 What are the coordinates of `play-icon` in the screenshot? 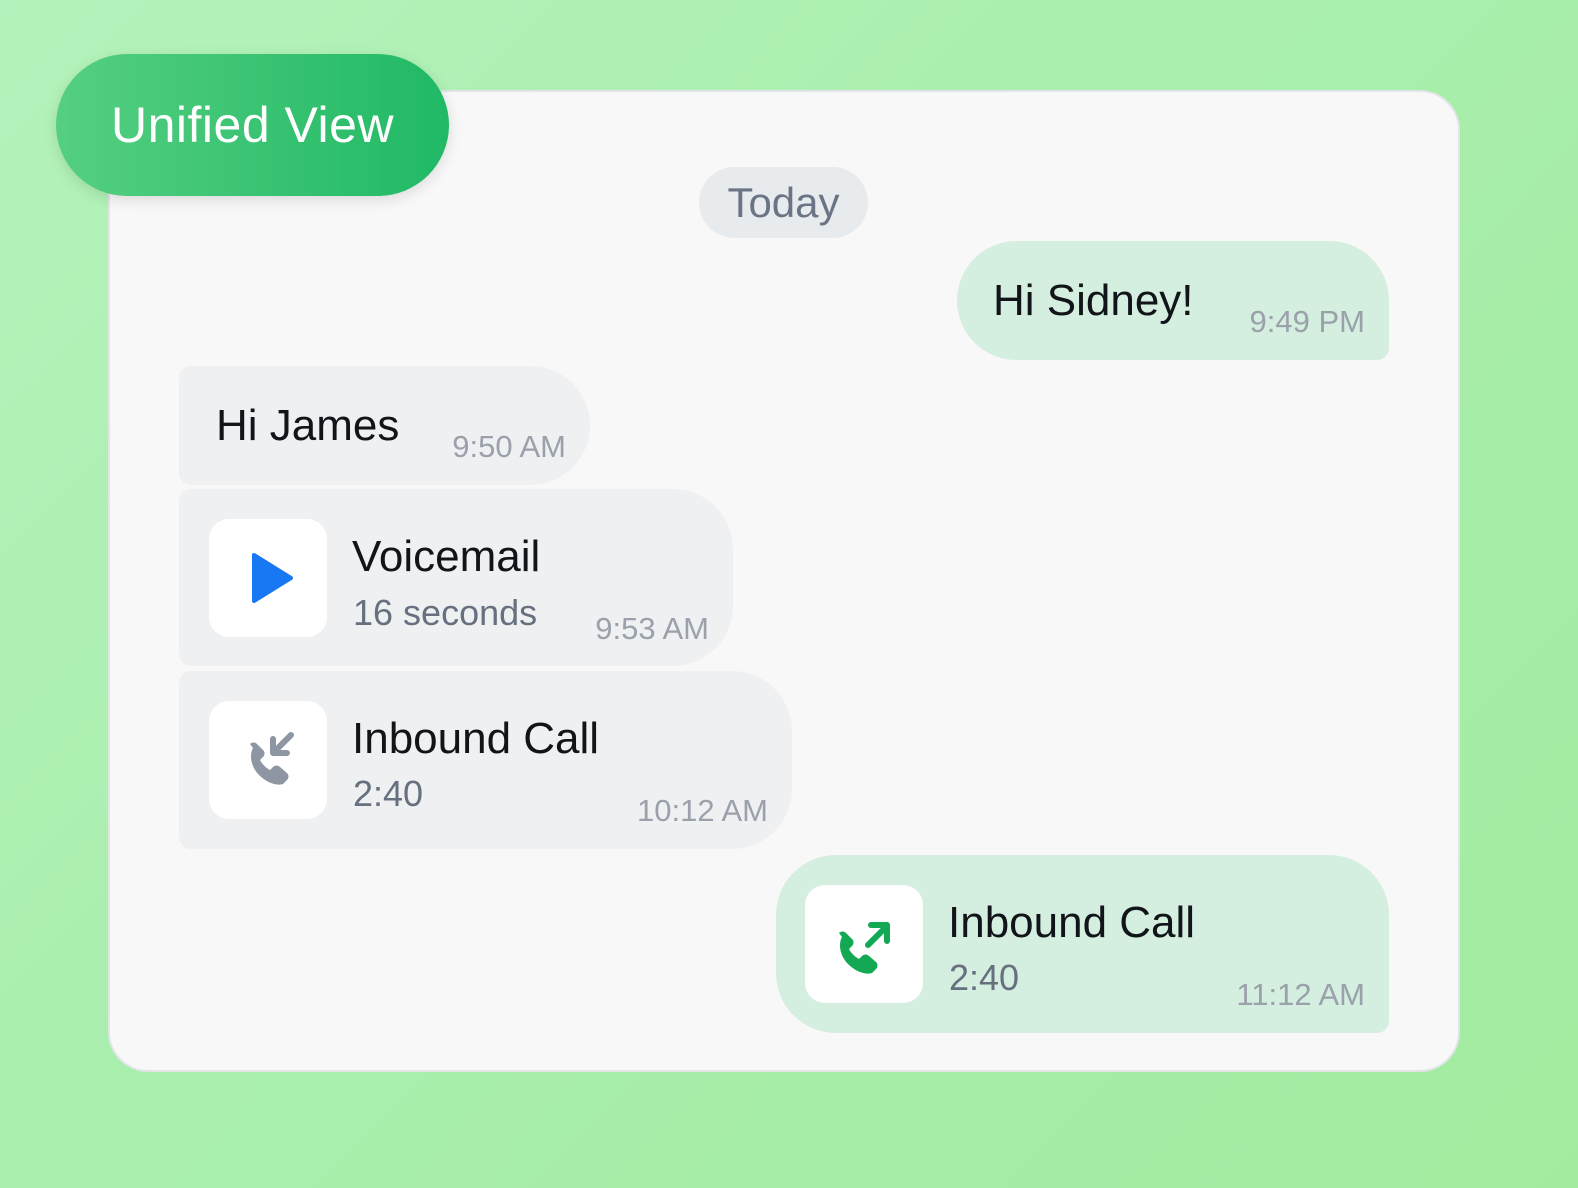 It's located at (272, 578).